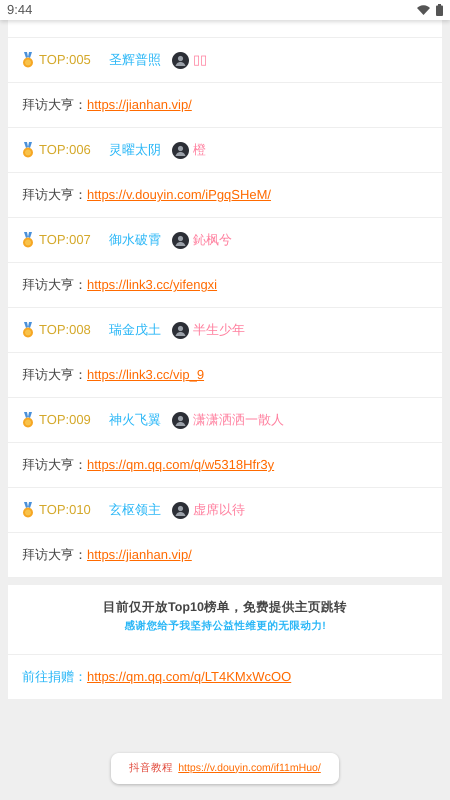 This screenshot has height=800, width=450. What do you see at coordinates (65, 150) in the screenshot?
I see `rank-label: TOP:006` at bounding box center [65, 150].